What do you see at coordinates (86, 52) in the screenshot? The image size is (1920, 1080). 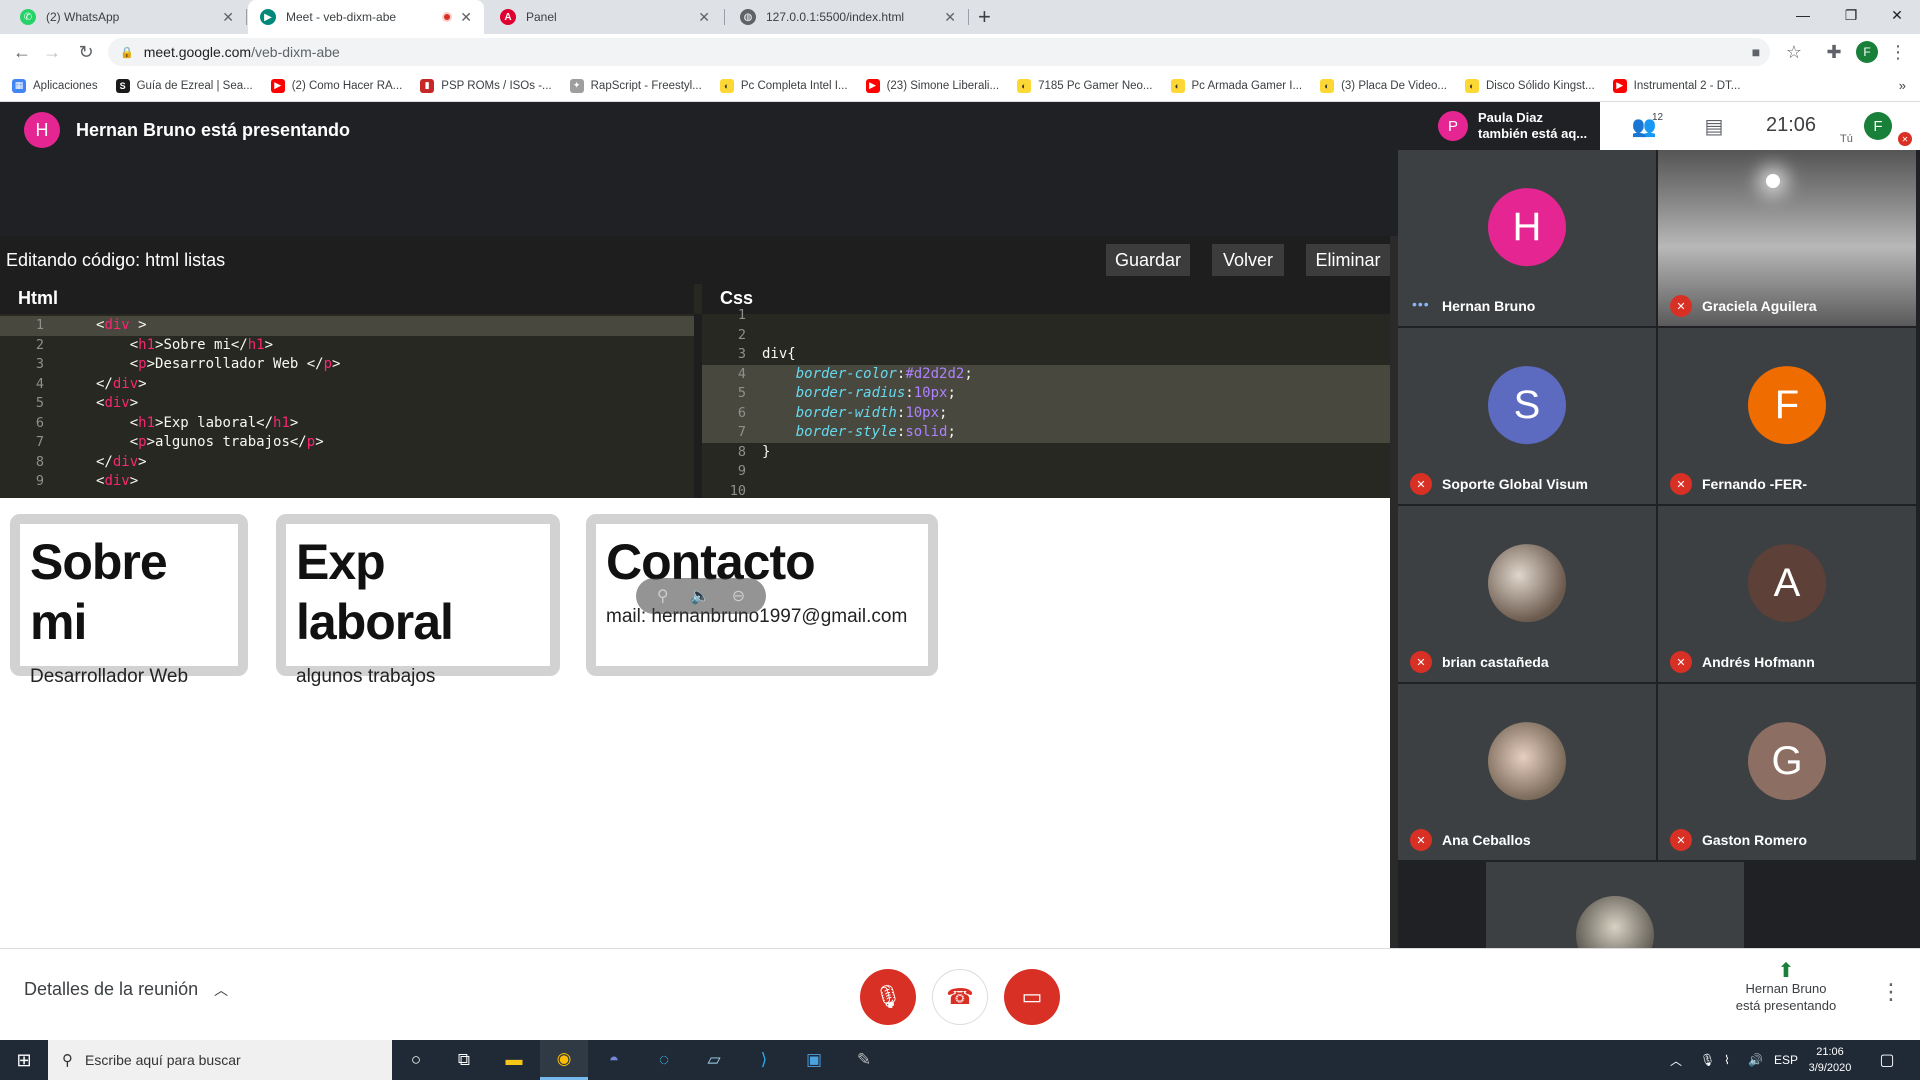 I see `reload-icon: ↻` at bounding box center [86, 52].